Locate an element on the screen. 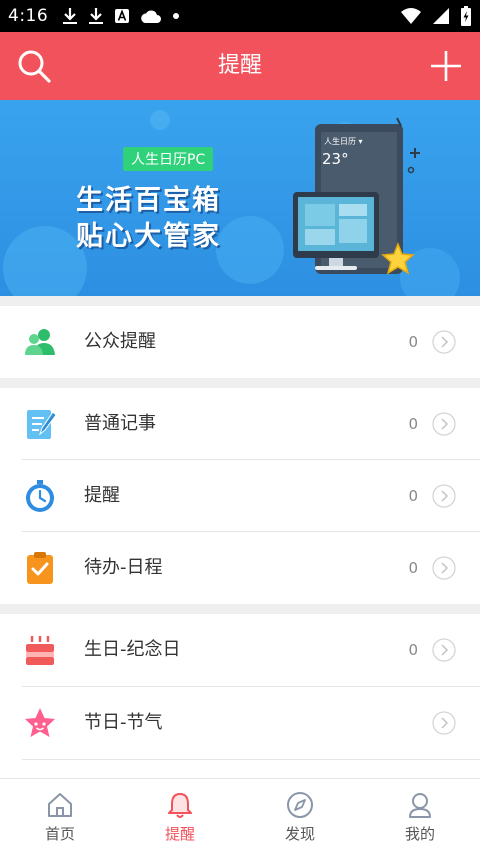 Image resolution: width=480 pixels, height=855 pixels. list-item-label: 待办-日程 is located at coordinates (123, 567).